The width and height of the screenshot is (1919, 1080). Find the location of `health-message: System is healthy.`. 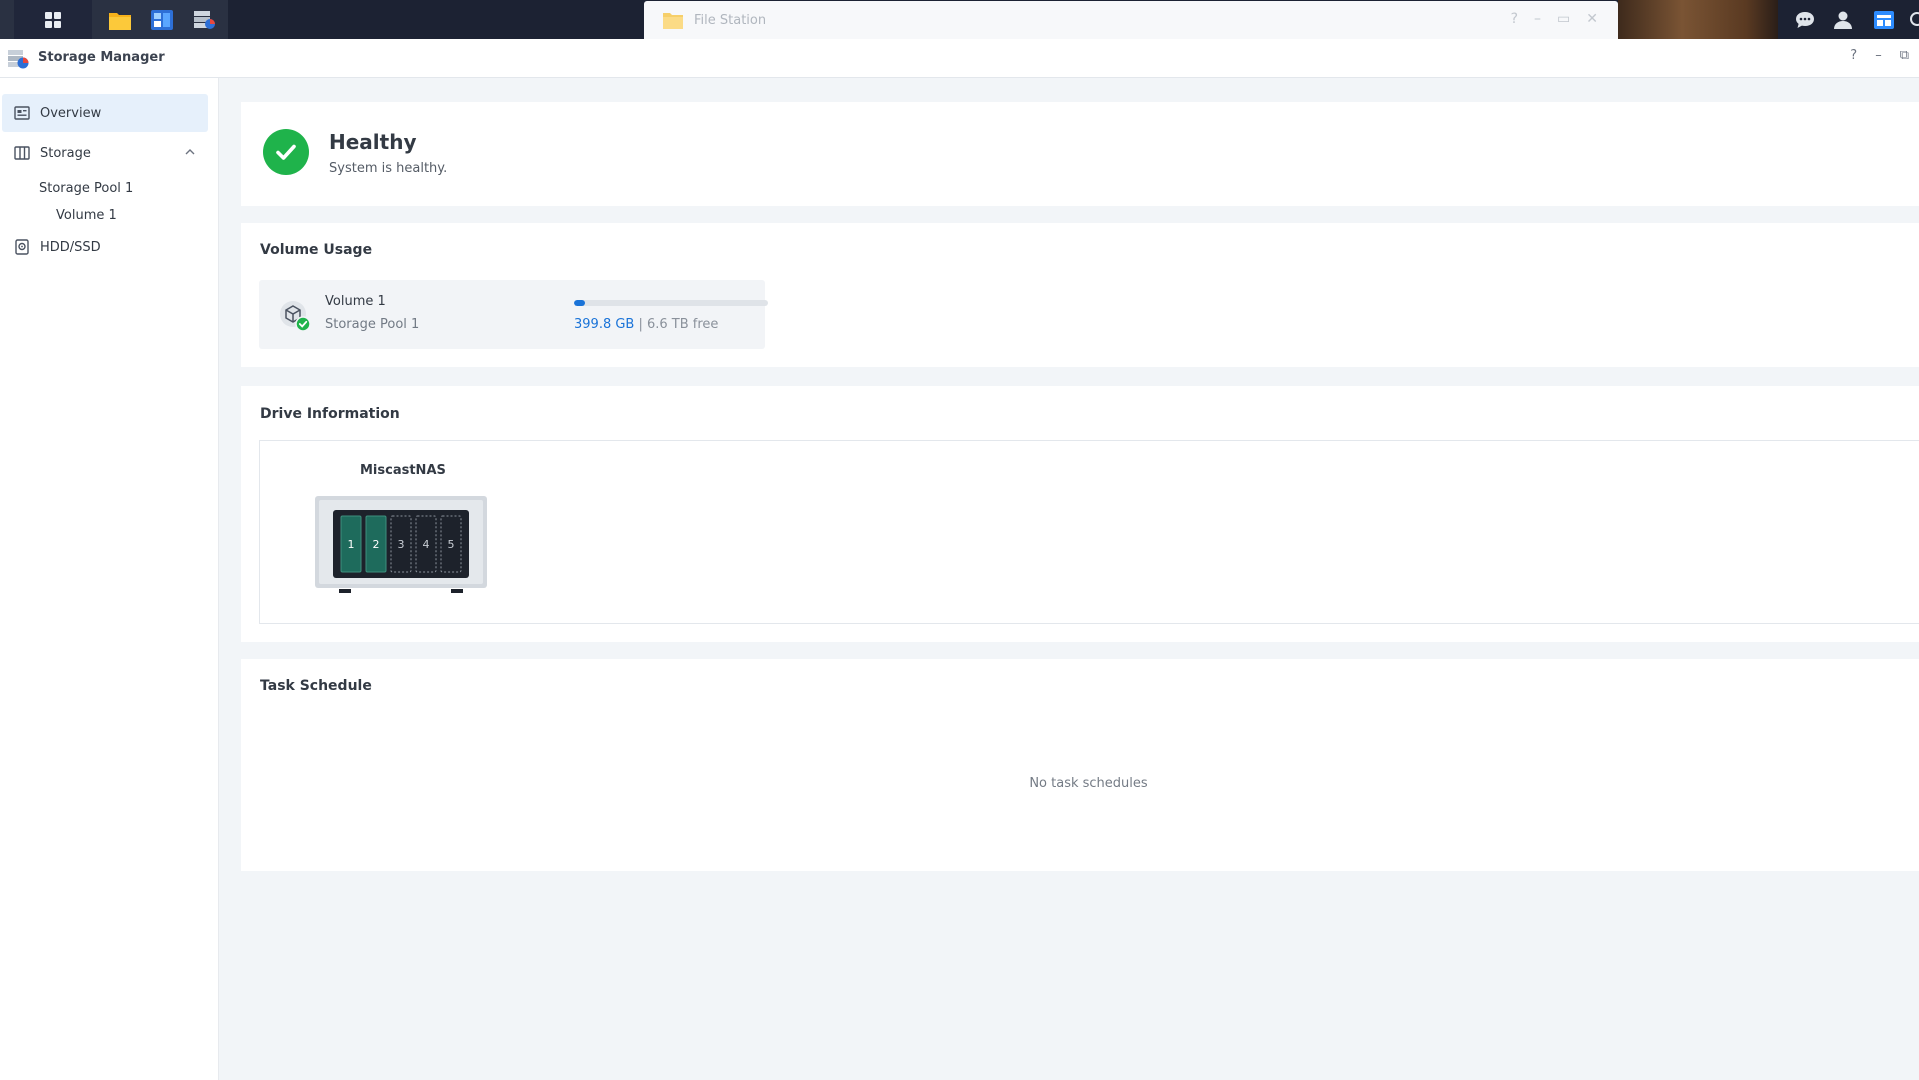

health-message: System is healthy. is located at coordinates (388, 168).